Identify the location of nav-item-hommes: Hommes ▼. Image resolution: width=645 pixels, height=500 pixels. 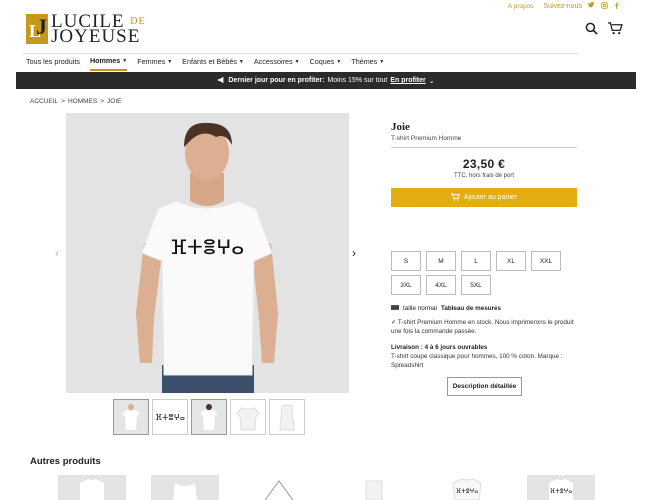
(108, 61).